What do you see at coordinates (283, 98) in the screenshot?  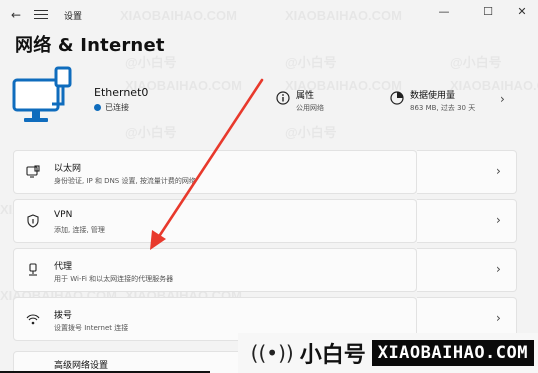 I see `info-icon` at bounding box center [283, 98].